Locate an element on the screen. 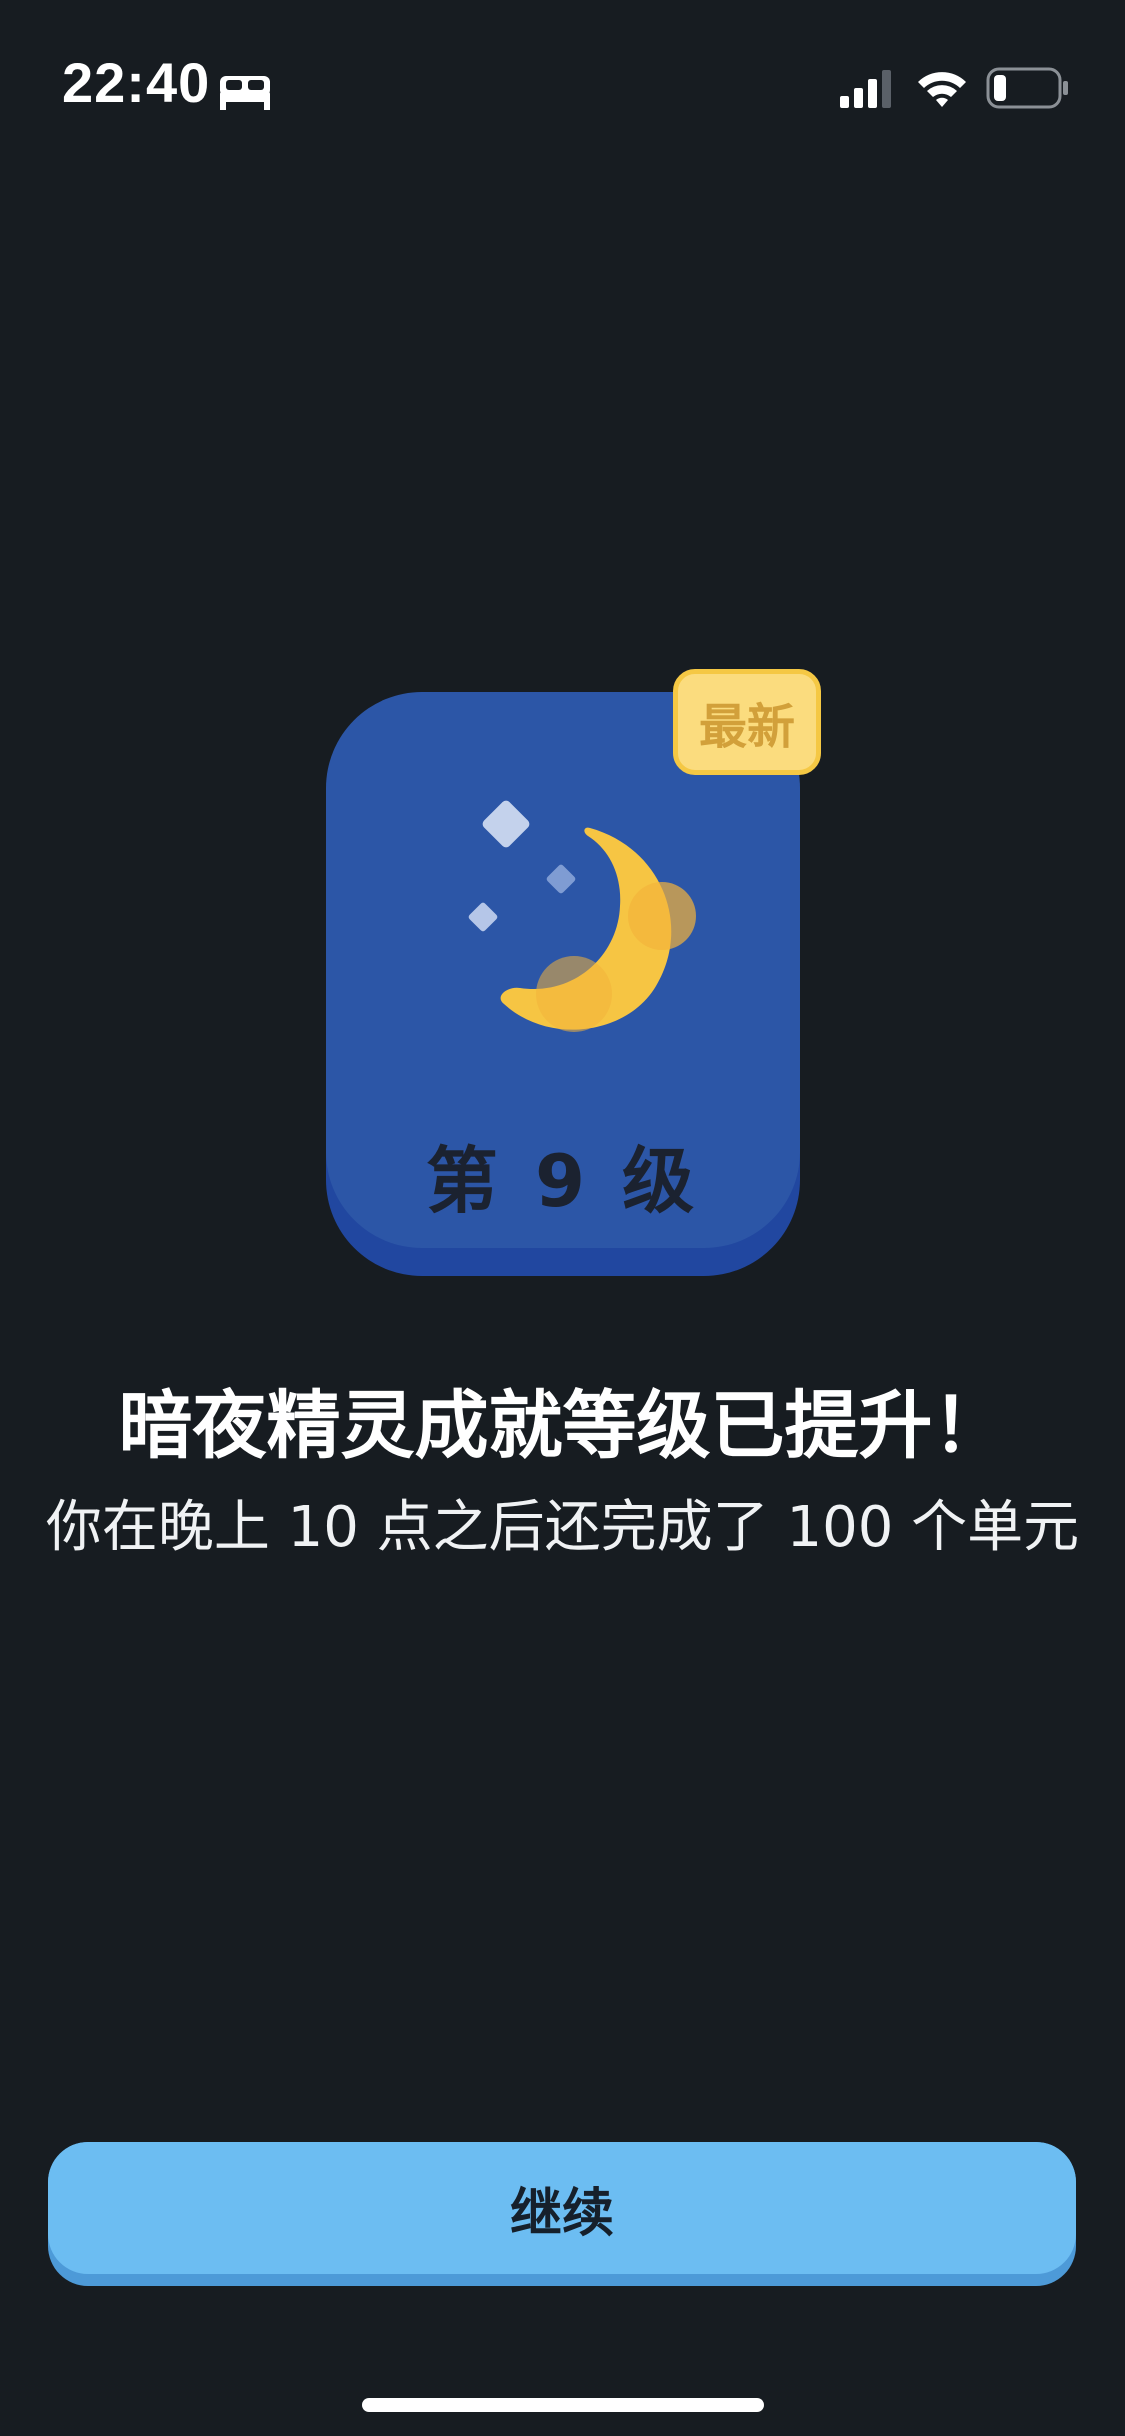 This screenshot has width=1125, height=2436. new-tag: 最新 is located at coordinates (747, 722).